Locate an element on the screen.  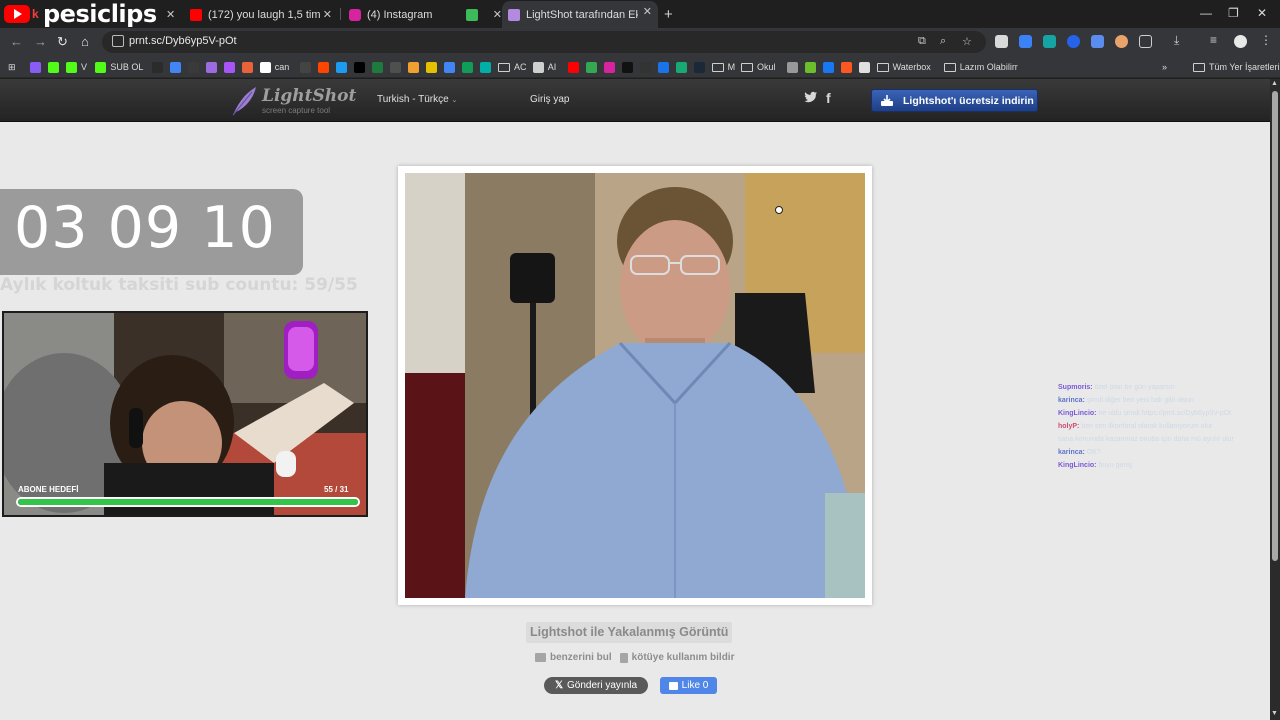
all-bookmarks-folder: Tüm Yer İşaretleri is located at coordinates (1236, 67).